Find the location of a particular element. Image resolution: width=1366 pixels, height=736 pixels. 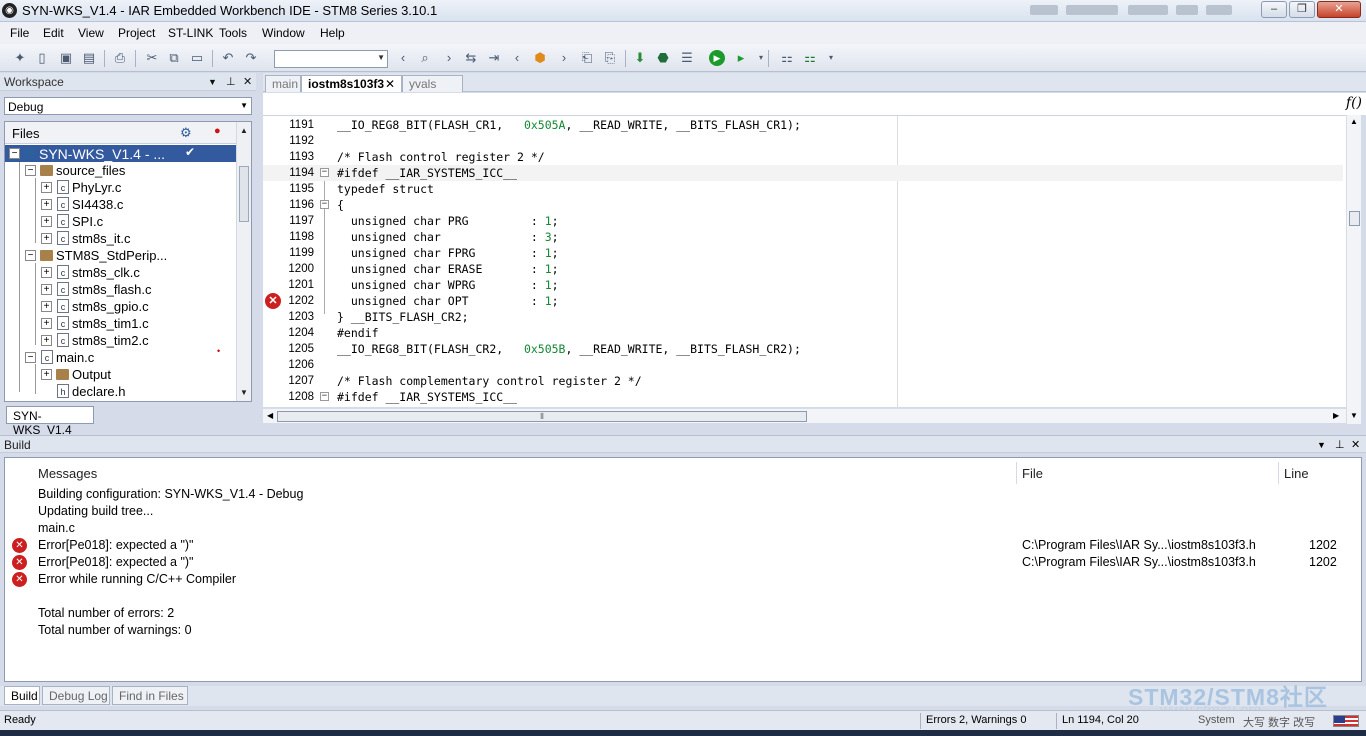

tree-item-file: + c SPI.c is located at coordinates (121, 221).